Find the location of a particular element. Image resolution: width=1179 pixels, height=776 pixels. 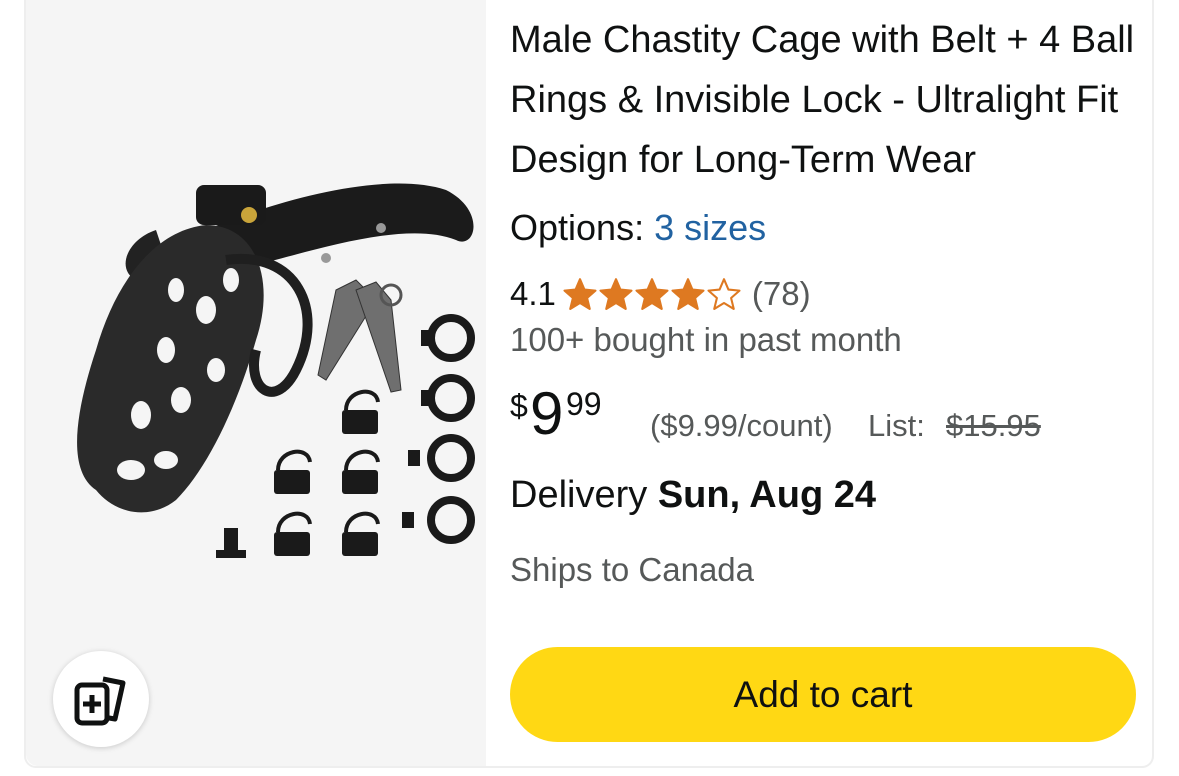

options-row: Options: 3 sizes is located at coordinates (638, 228).